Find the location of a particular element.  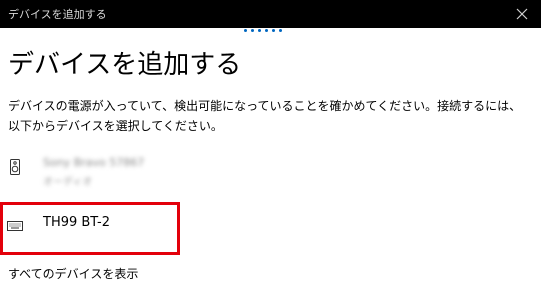

close-icon is located at coordinates (522, 14).